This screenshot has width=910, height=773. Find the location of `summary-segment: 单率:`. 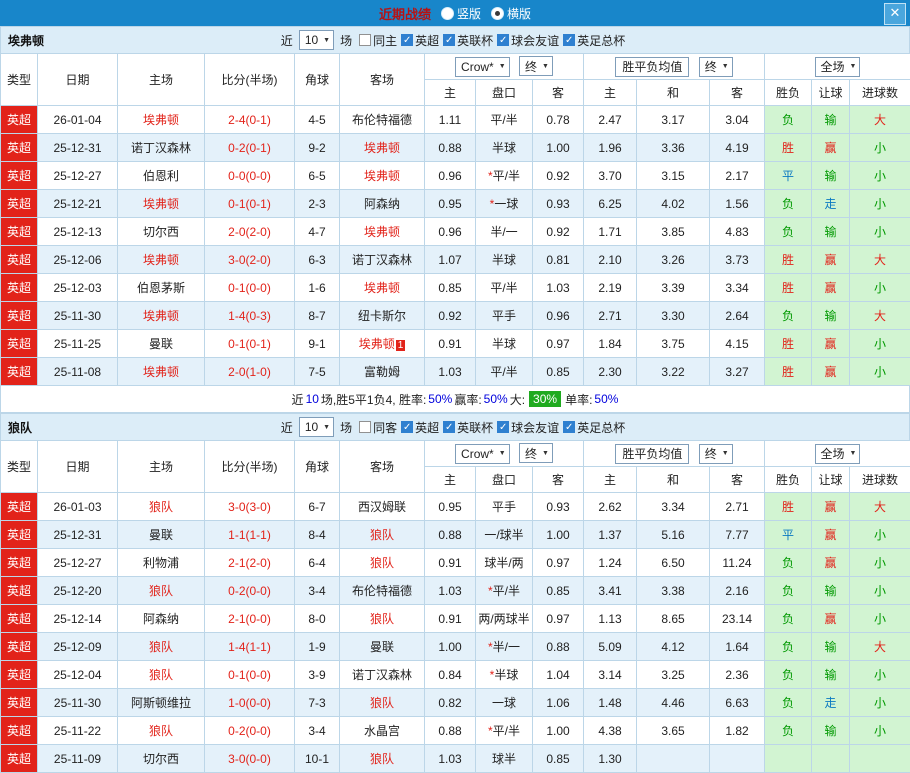

summary-segment: 单率: is located at coordinates (578, 399).